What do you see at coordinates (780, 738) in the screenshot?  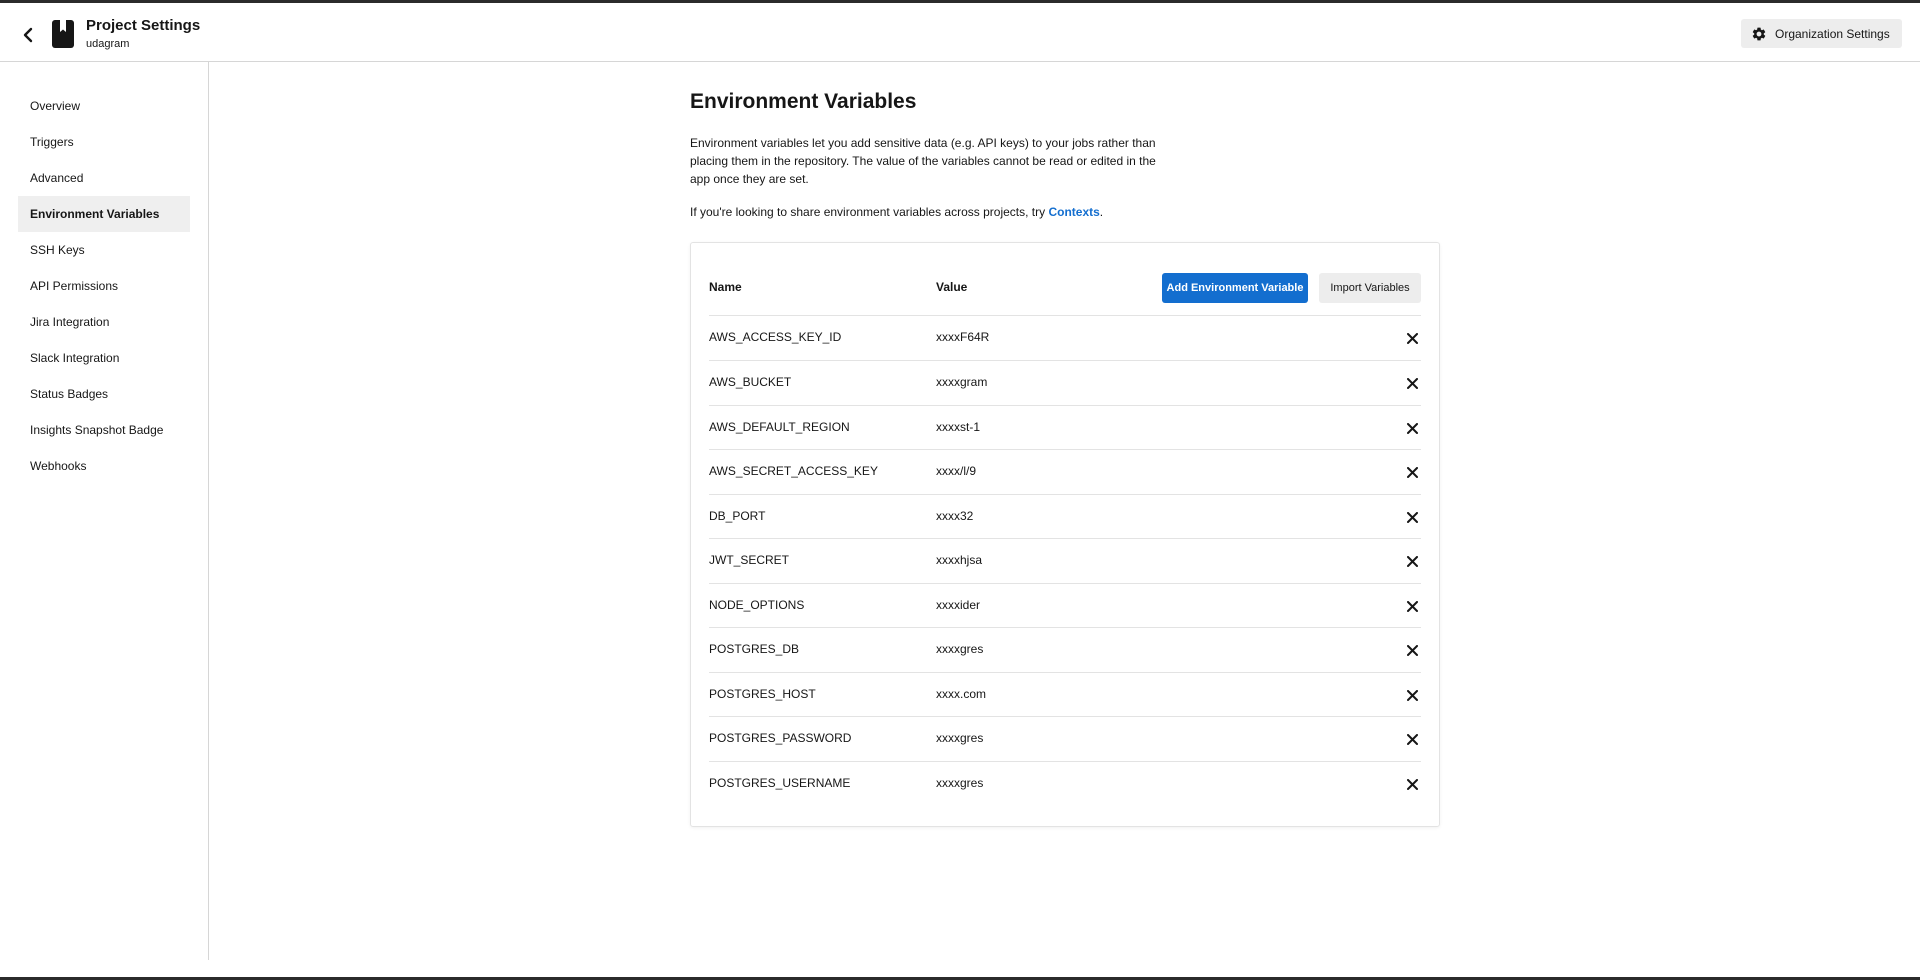 I see `variable-name: POSTGRES_PASSWORD` at bounding box center [780, 738].